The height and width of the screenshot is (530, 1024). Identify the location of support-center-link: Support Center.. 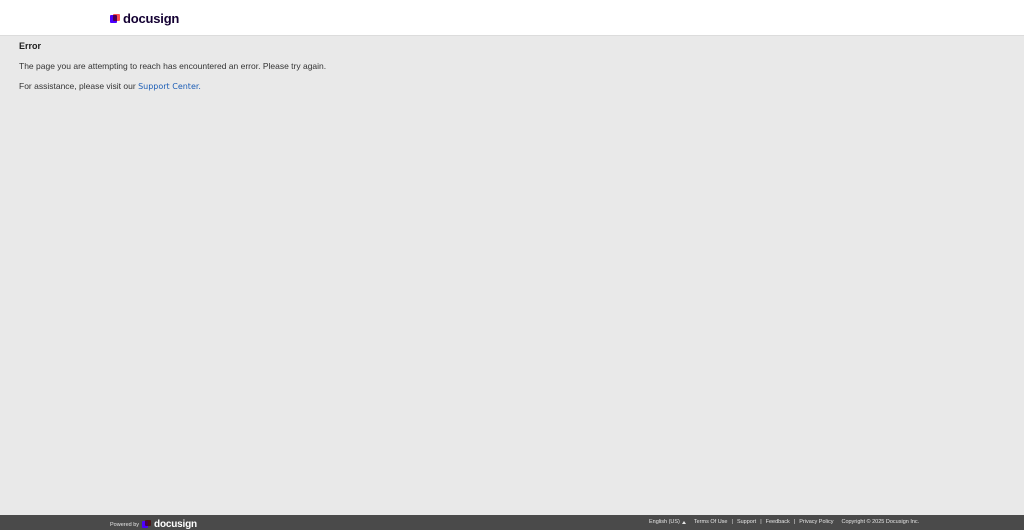
(169, 86).